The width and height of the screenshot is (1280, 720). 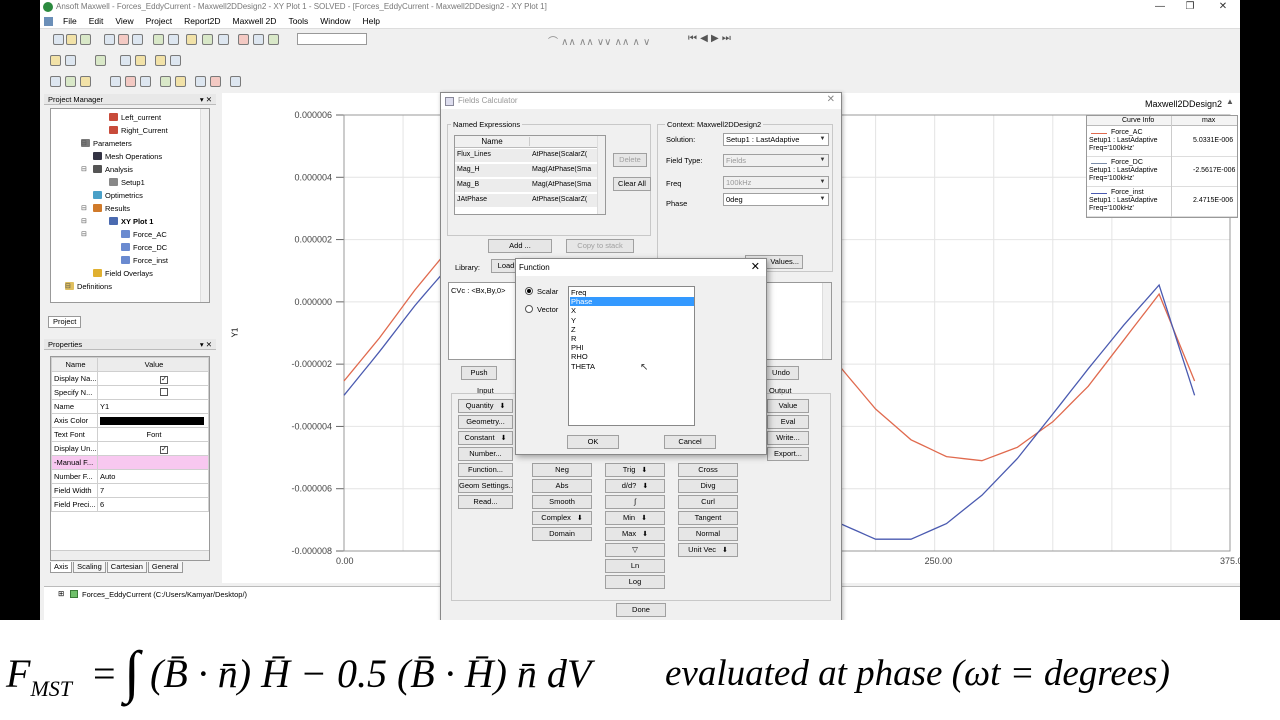 I want to click on property-row: Field Preci... 6, so click(x=130, y=504).